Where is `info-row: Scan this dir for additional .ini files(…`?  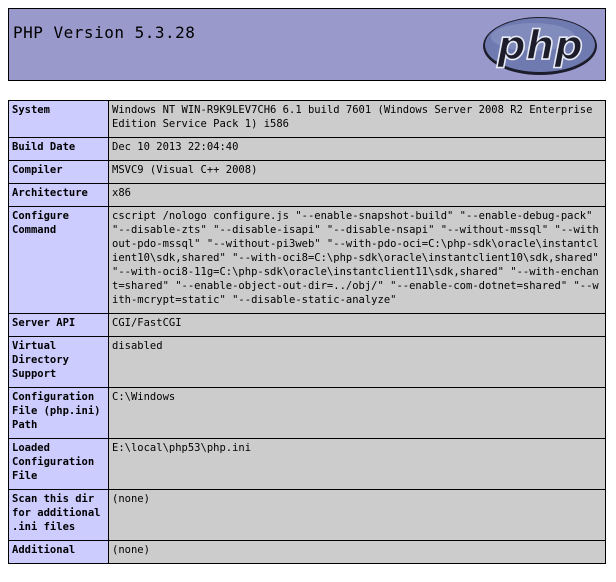 info-row: Scan this dir for additional .ini files(… is located at coordinates (307, 515).